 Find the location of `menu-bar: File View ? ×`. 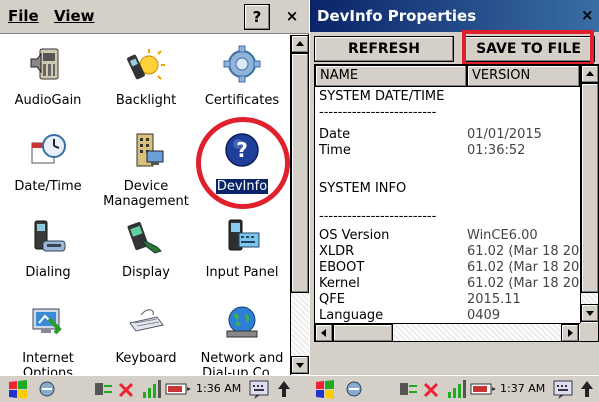

menu-bar: File View ? × is located at coordinates (154, 17).